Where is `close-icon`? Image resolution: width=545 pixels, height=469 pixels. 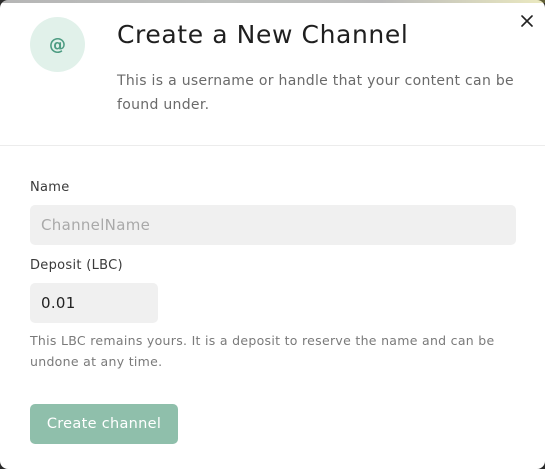 close-icon is located at coordinates (527, 21).